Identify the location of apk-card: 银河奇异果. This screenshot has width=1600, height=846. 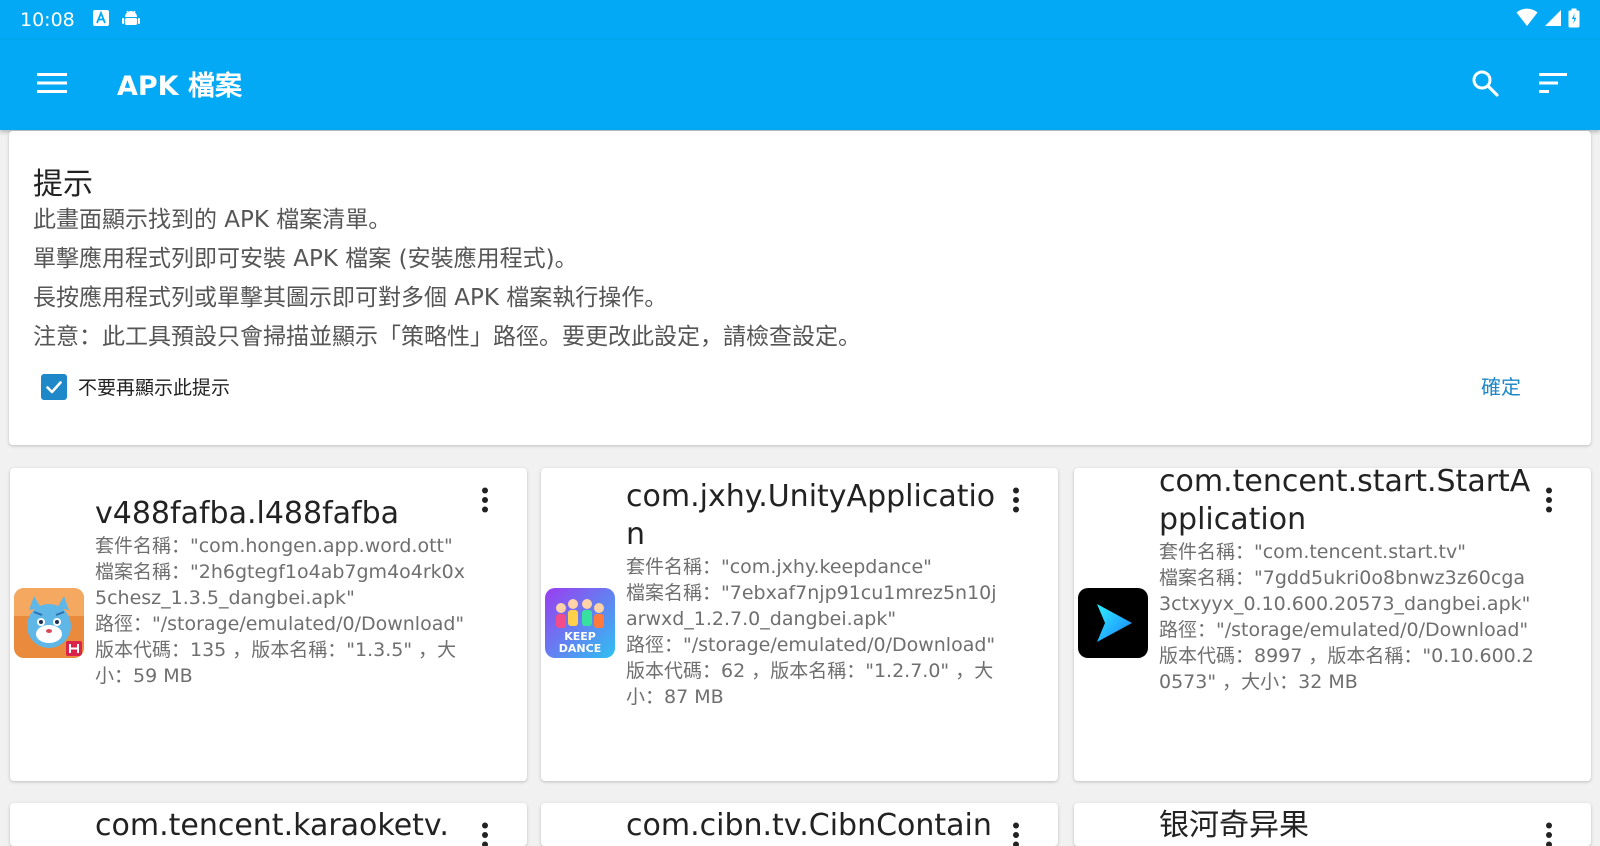
(1332, 824).